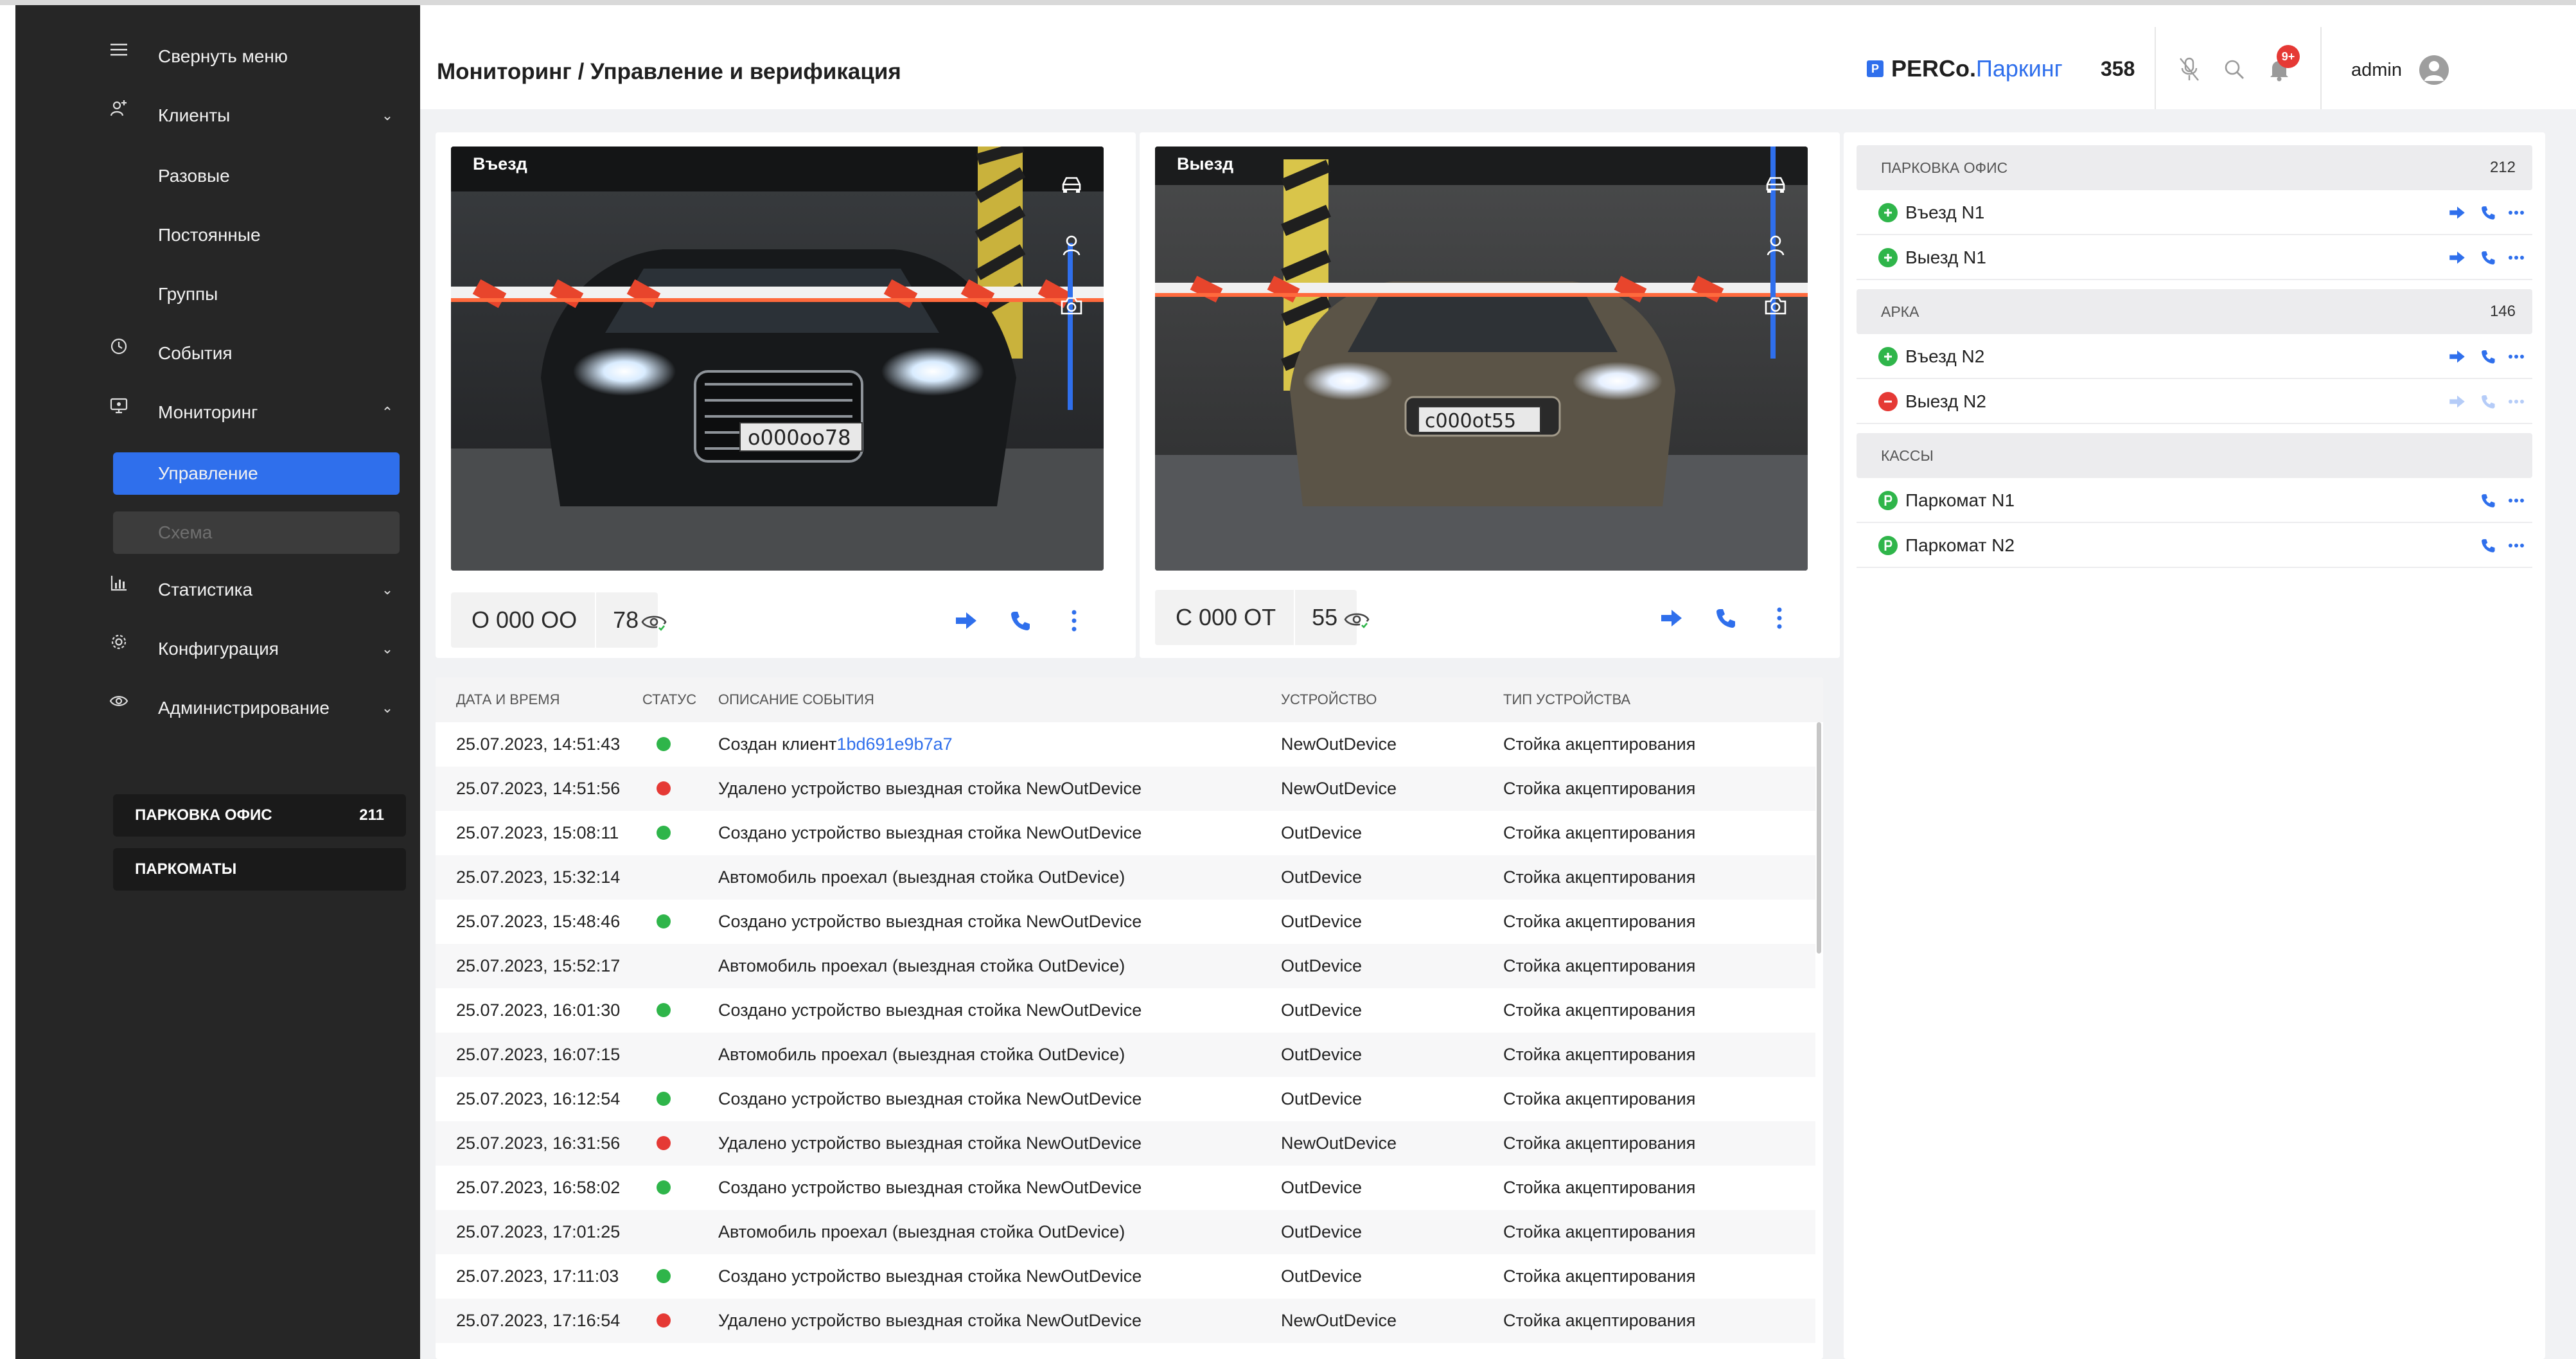  What do you see at coordinates (664, 833) in the screenshot?
I see `status-dot-green` at bounding box center [664, 833].